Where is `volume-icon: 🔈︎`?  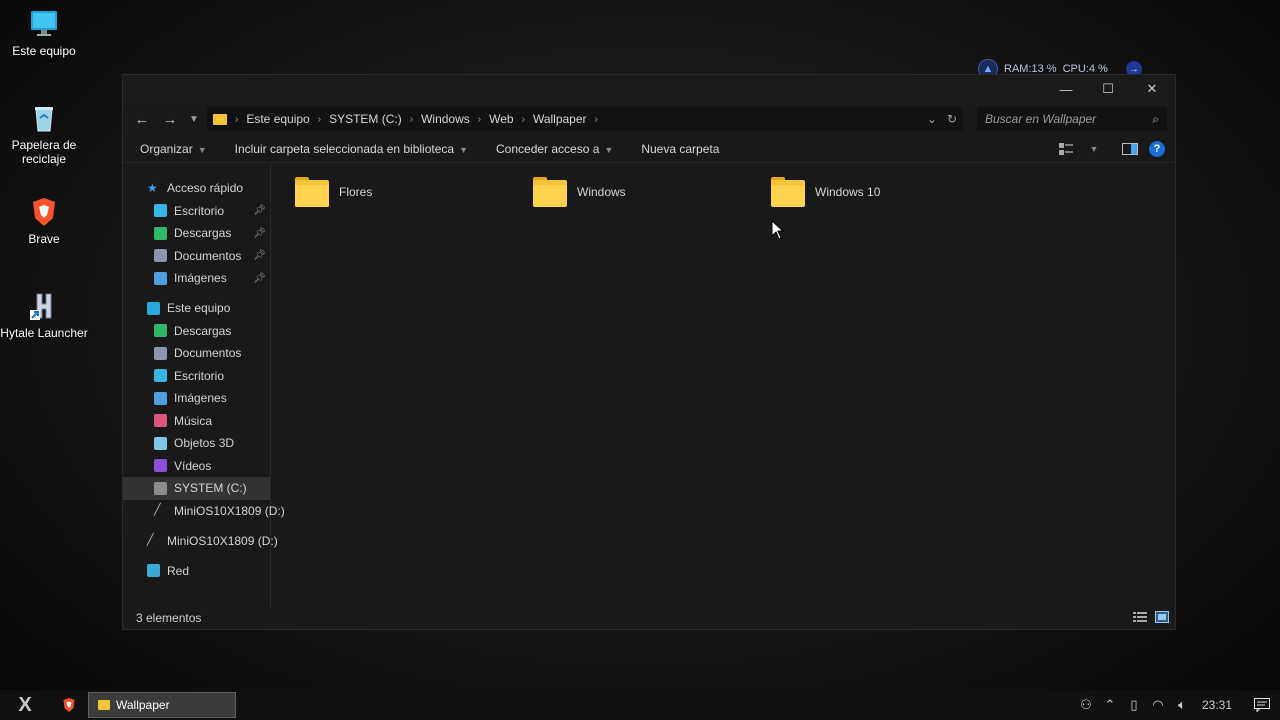
volume-icon: 🔈︎ is located at coordinates (1182, 705).